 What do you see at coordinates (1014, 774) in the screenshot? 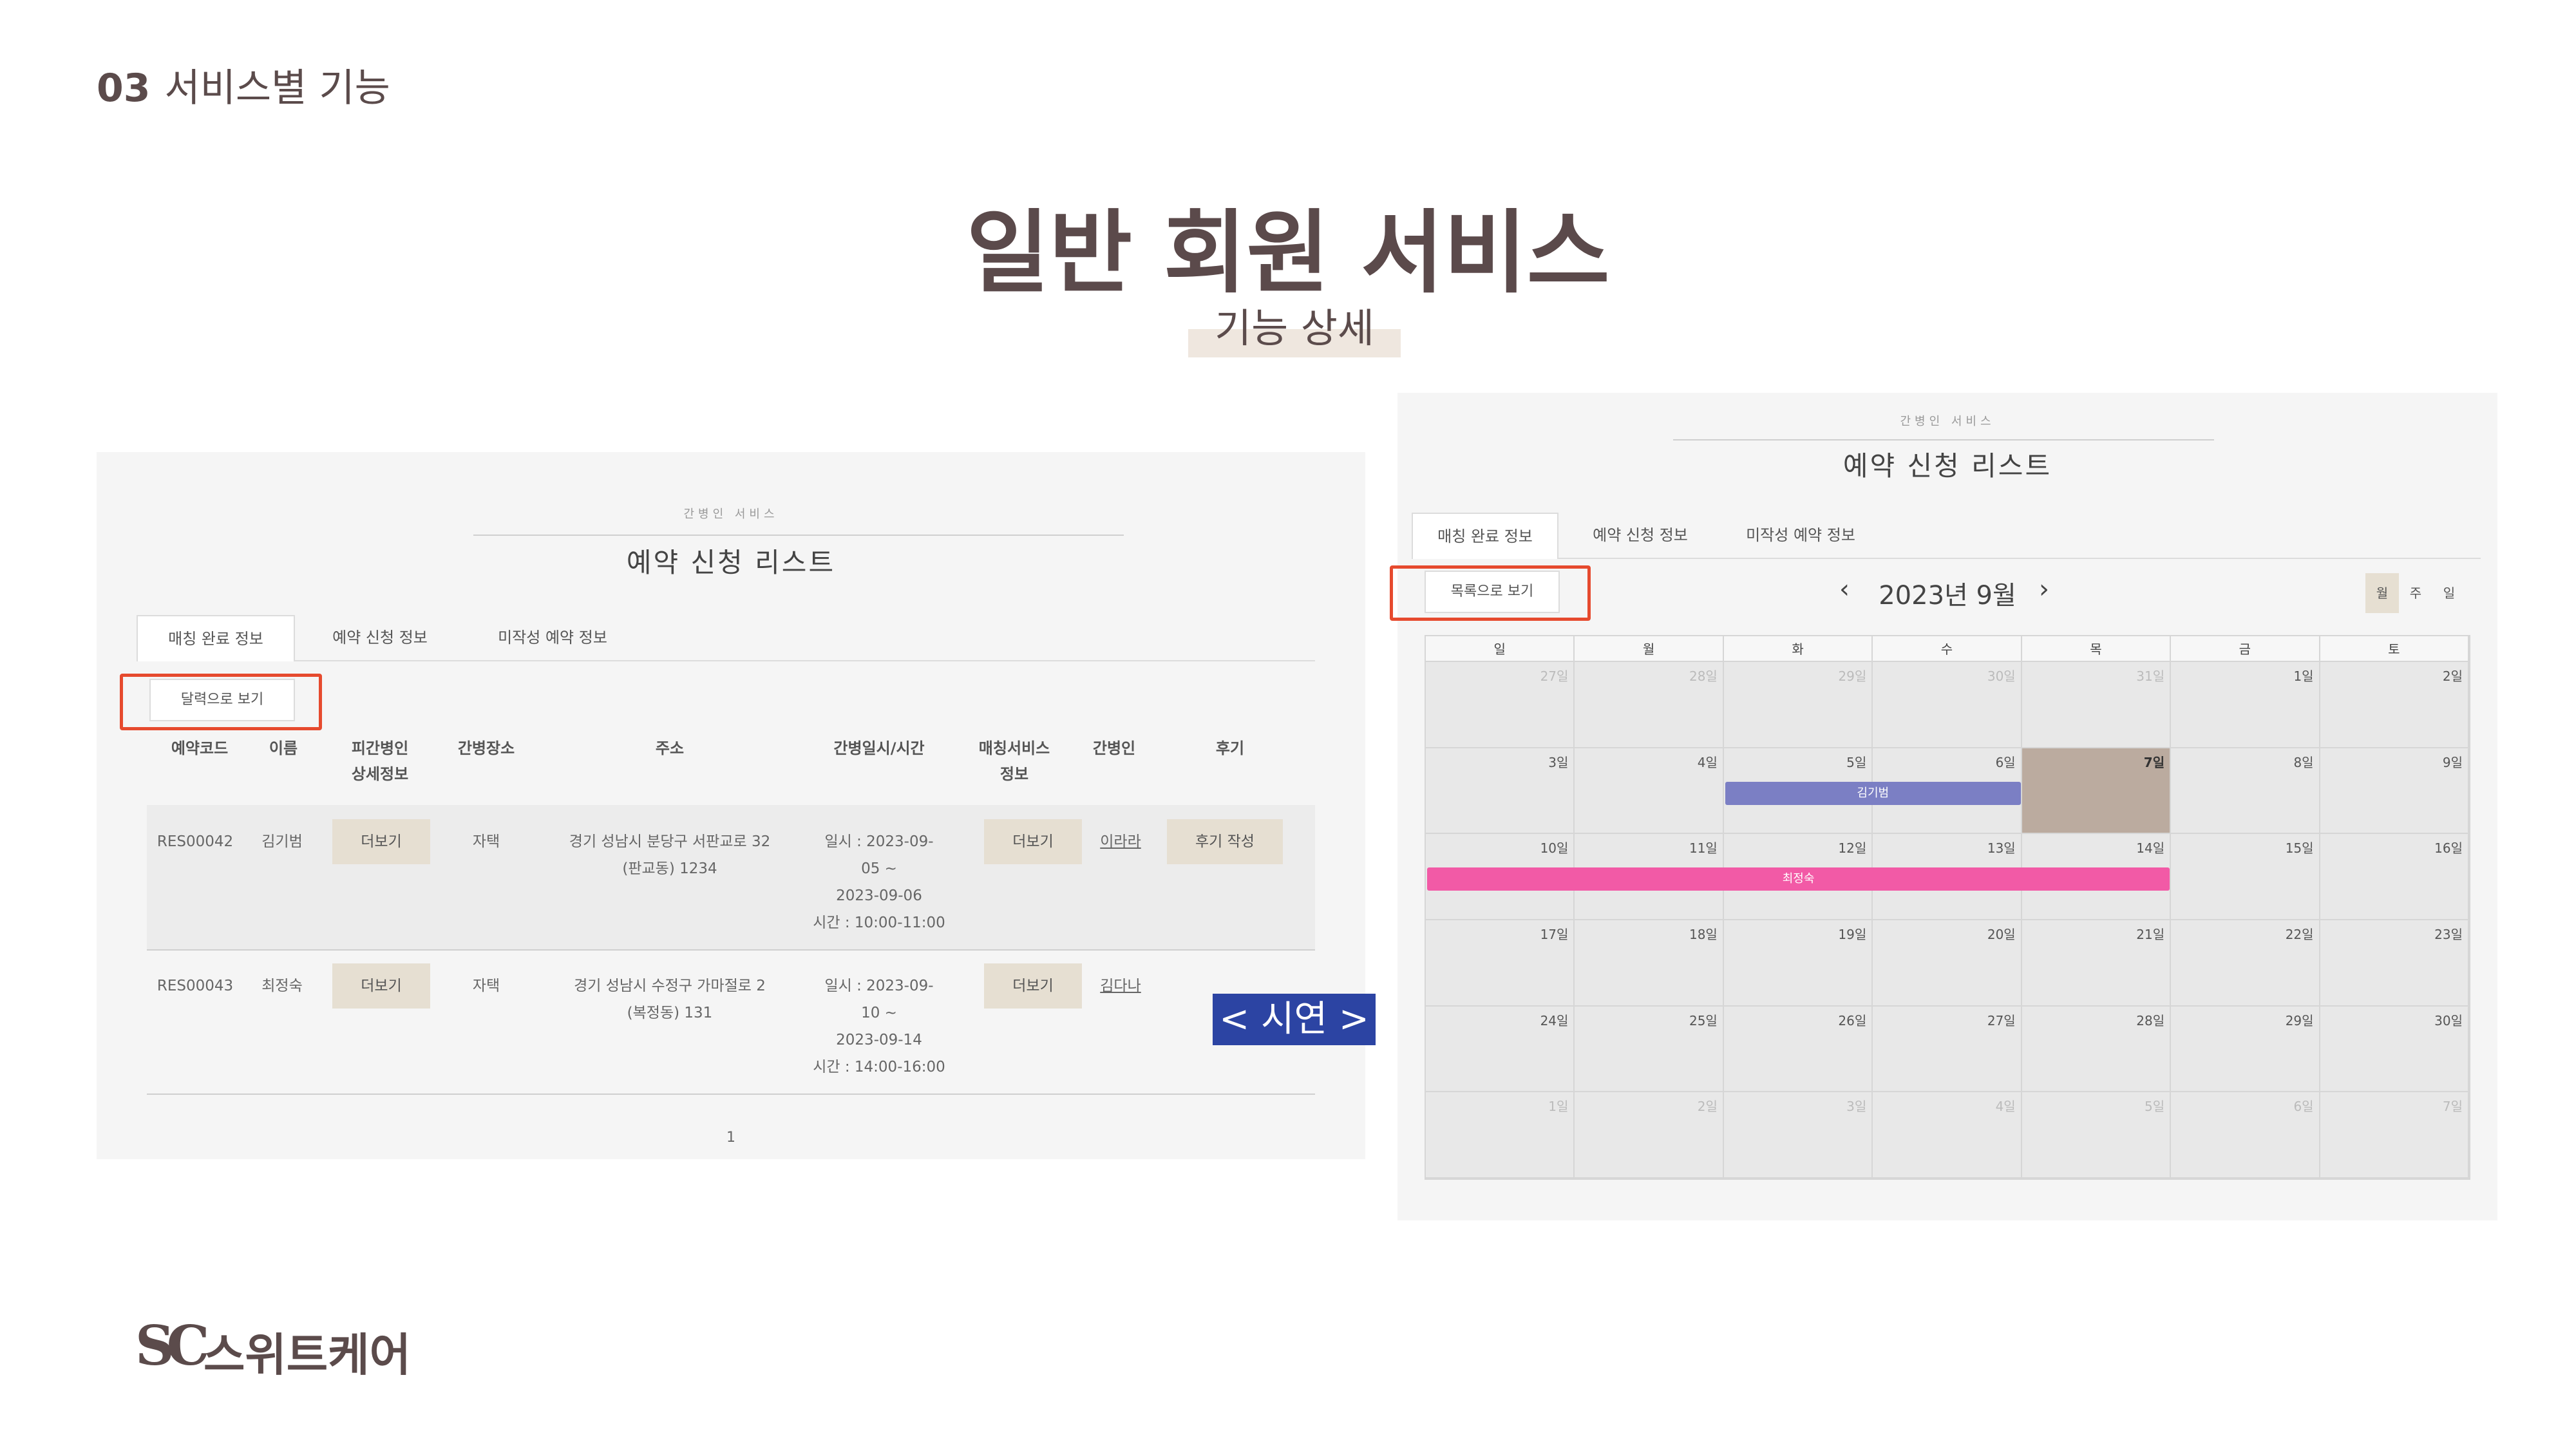
I see `col-header-service-l2: 정보` at bounding box center [1014, 774].